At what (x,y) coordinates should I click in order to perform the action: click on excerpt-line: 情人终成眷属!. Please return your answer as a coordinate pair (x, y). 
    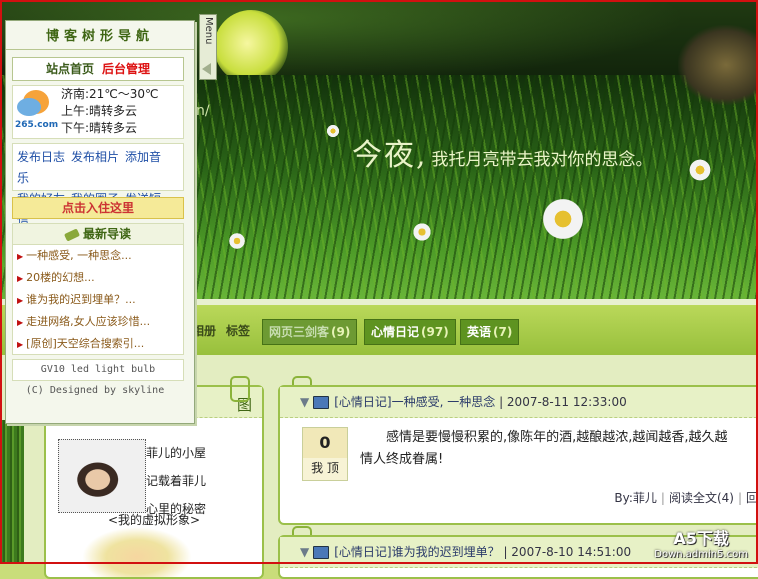
    Looking at the image, I should click on (402, 459).